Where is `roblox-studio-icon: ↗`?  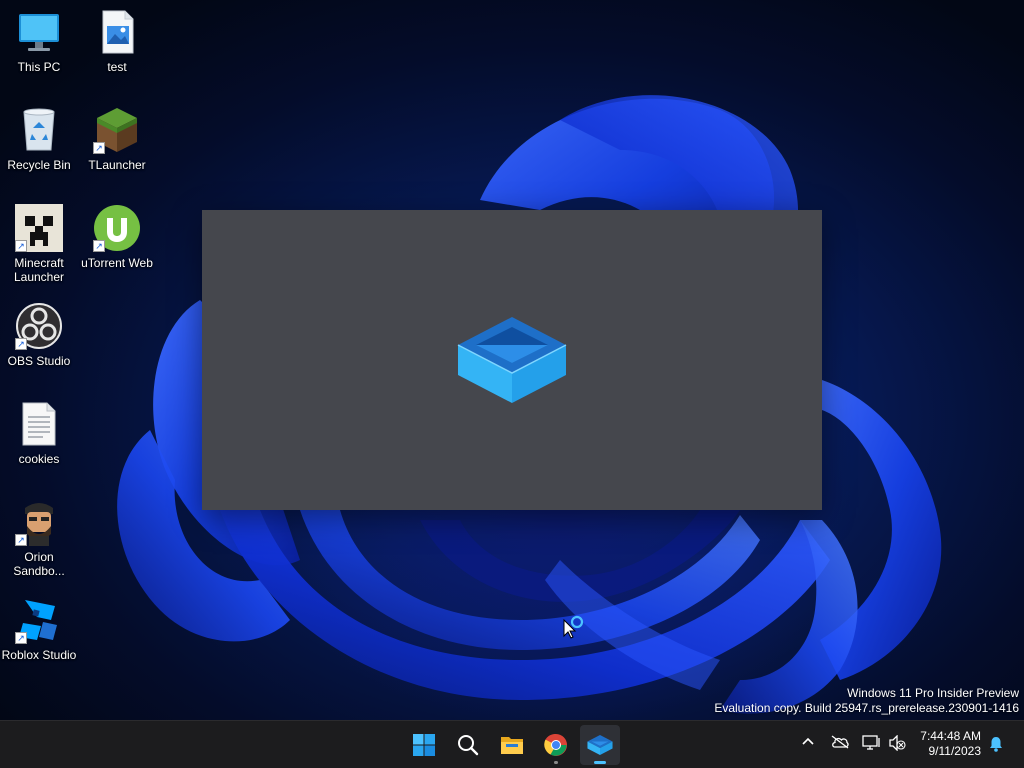 roblox-studio-icon: ↗ is located at coordinates (39, 620).